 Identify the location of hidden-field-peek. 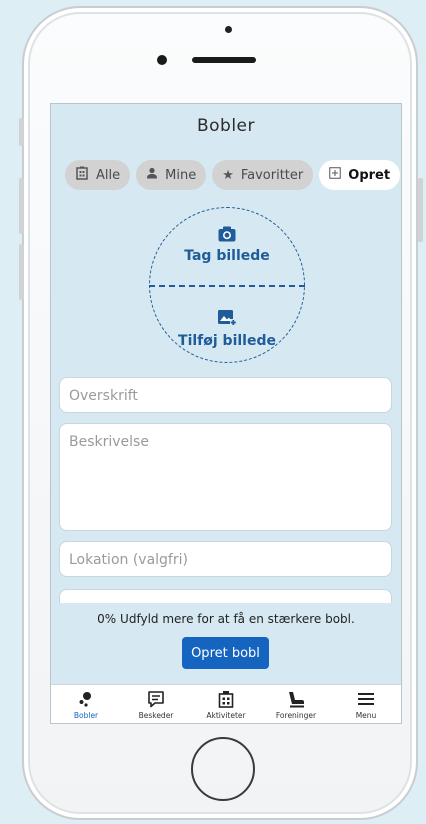
(225, 596).